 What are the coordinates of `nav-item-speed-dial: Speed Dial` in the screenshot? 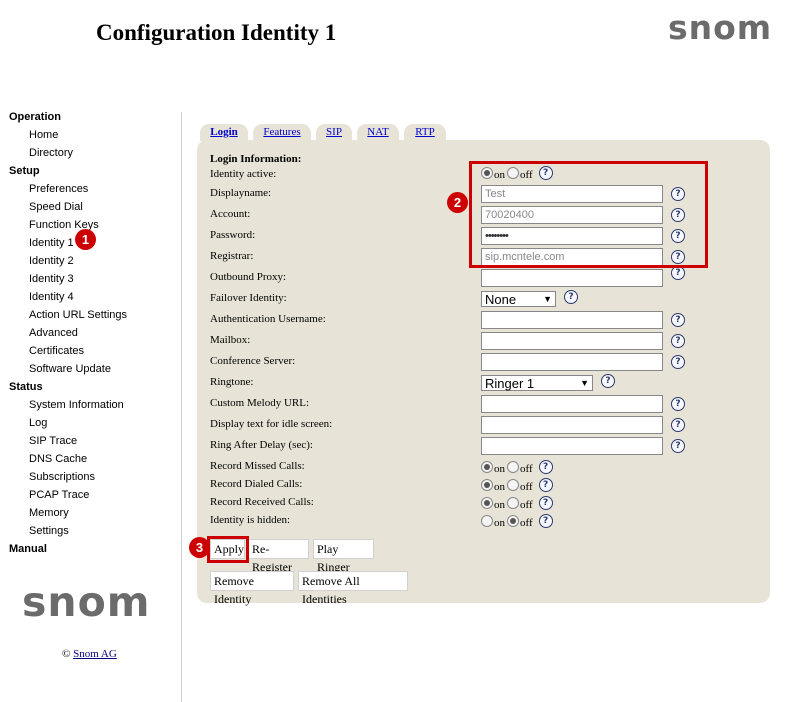 It's located at (94, 209).